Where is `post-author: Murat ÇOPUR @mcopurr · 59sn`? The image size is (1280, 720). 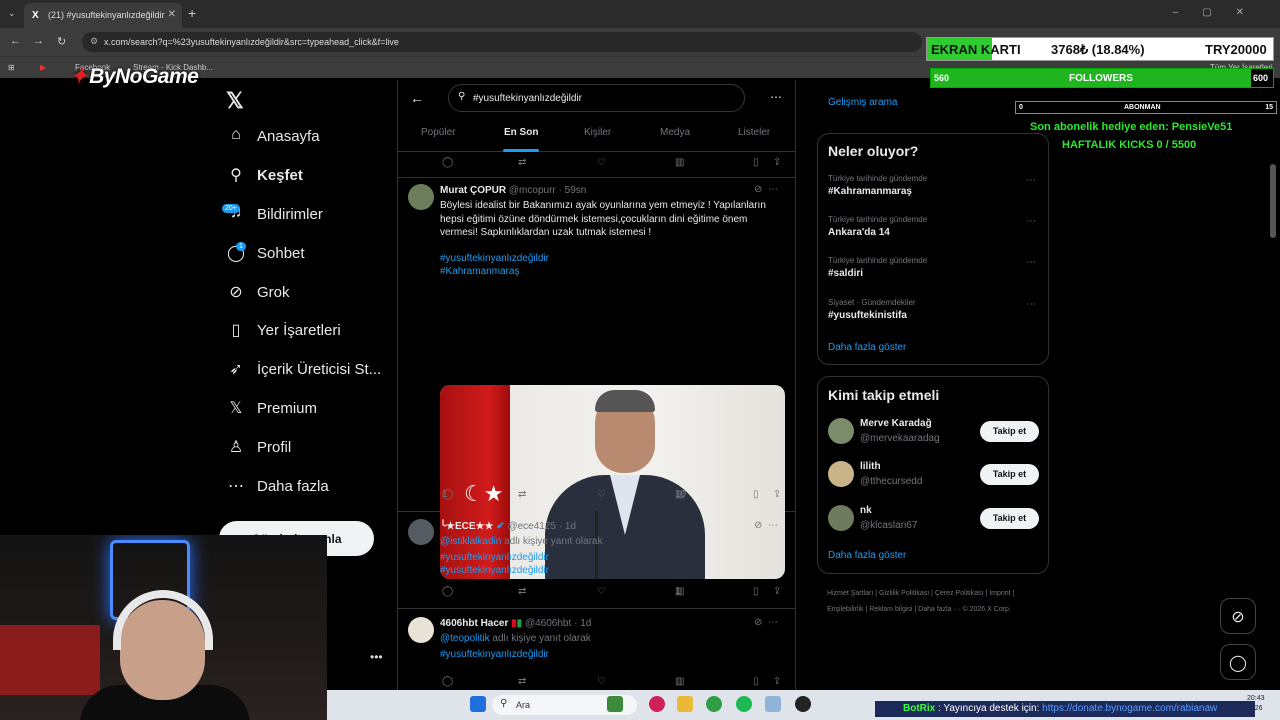
post-author: Murat ÇOPUR @mcopurr · 59sn is located at coordinates (513, 190).